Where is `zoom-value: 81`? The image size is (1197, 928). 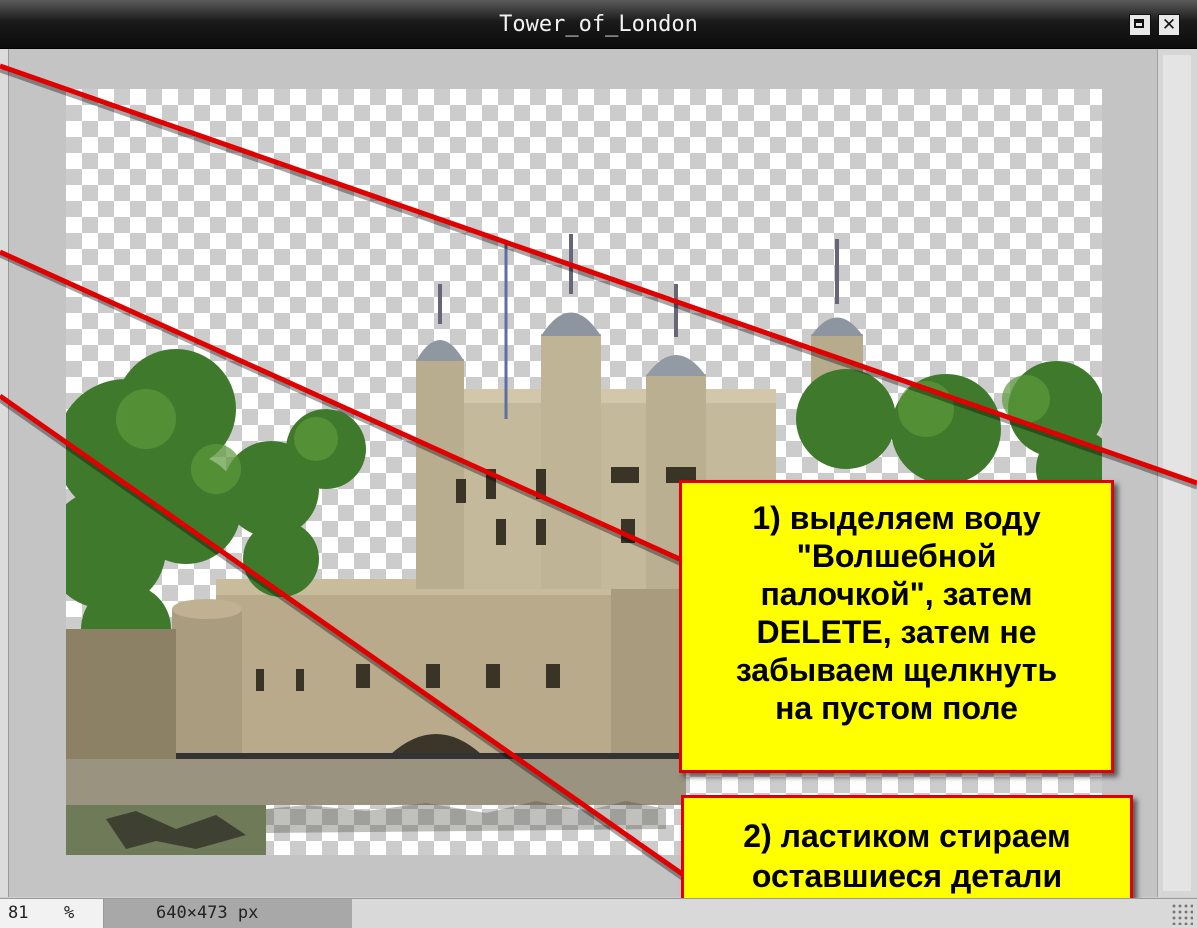
zoom-value: 81 is located at coordinates (18, 913).